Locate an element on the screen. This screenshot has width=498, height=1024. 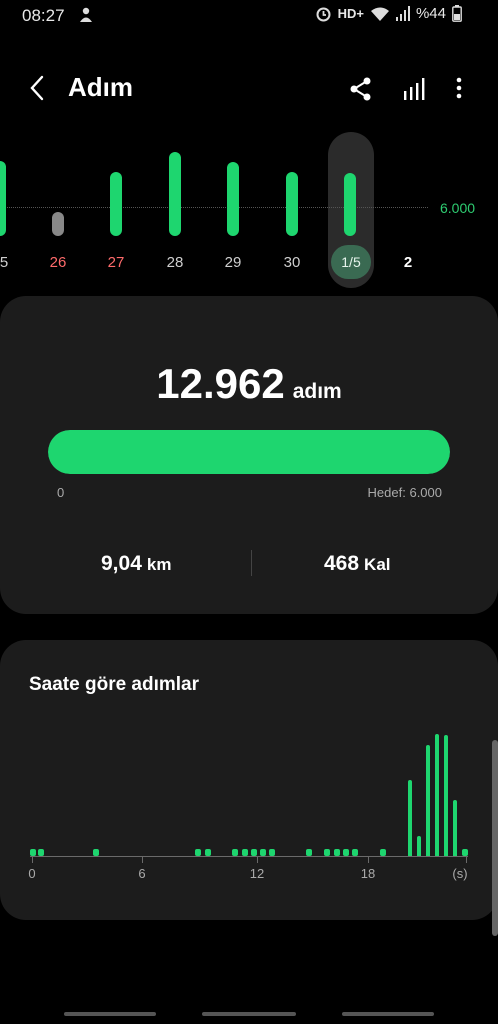
trends-button is located at coordinates (415, 89).